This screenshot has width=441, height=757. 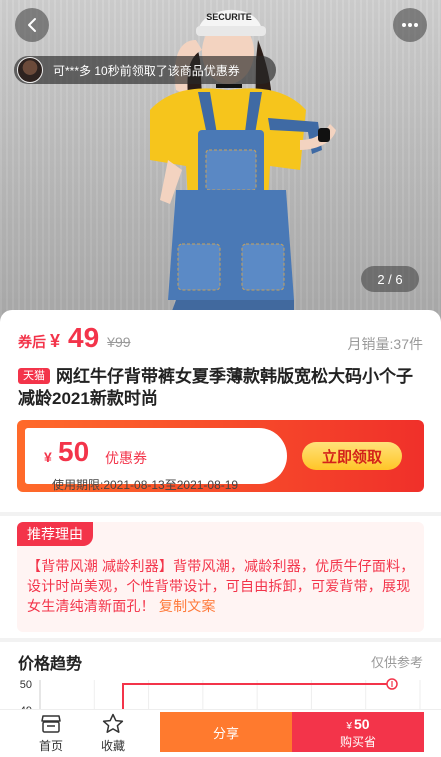 What do you see at coordinates (55, 534) in the screenshot?
I see `recommend-reason-label: 推荐理由` at bounding box center [55, 534].